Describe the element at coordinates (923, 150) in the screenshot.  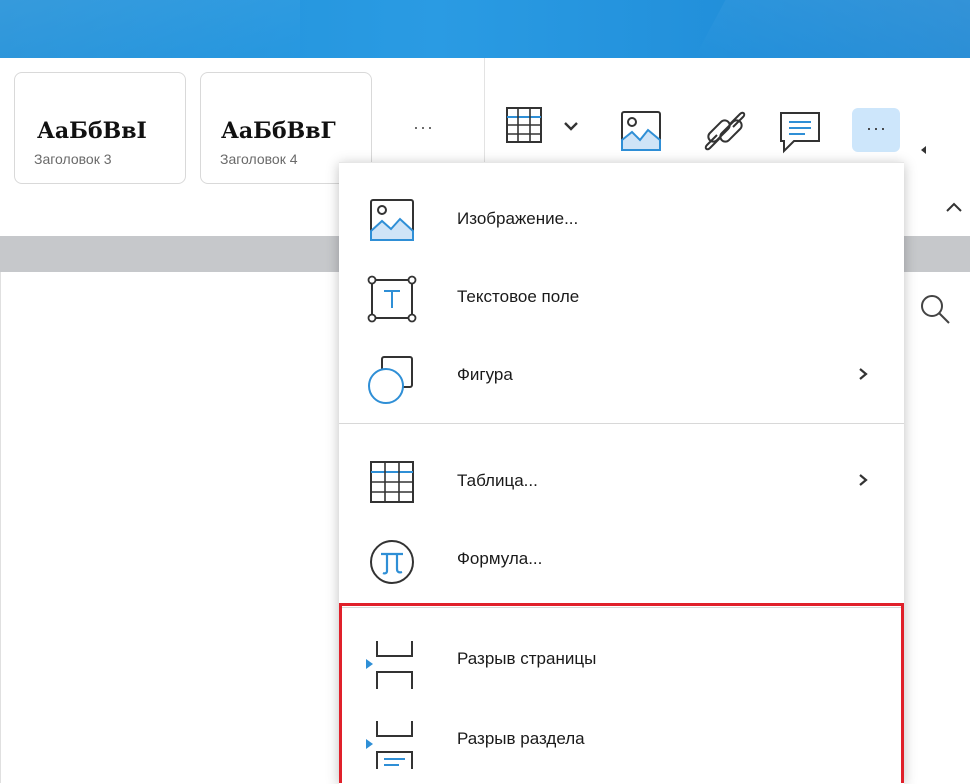
I see `scroll-left-icon` at that location.